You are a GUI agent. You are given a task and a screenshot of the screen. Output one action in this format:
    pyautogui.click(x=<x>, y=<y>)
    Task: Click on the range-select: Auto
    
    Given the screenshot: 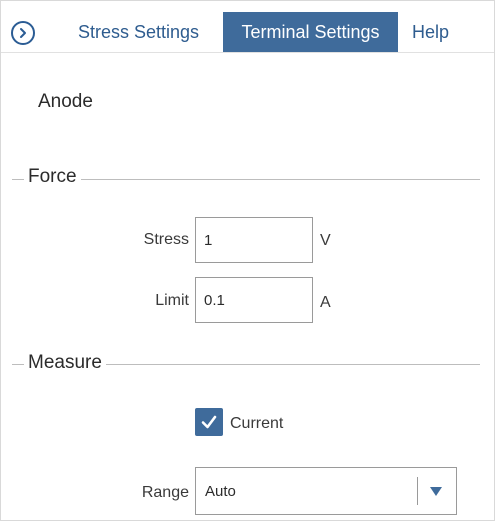 What is the action you would take?
    pyautogui.click(x=326, y=491)
    